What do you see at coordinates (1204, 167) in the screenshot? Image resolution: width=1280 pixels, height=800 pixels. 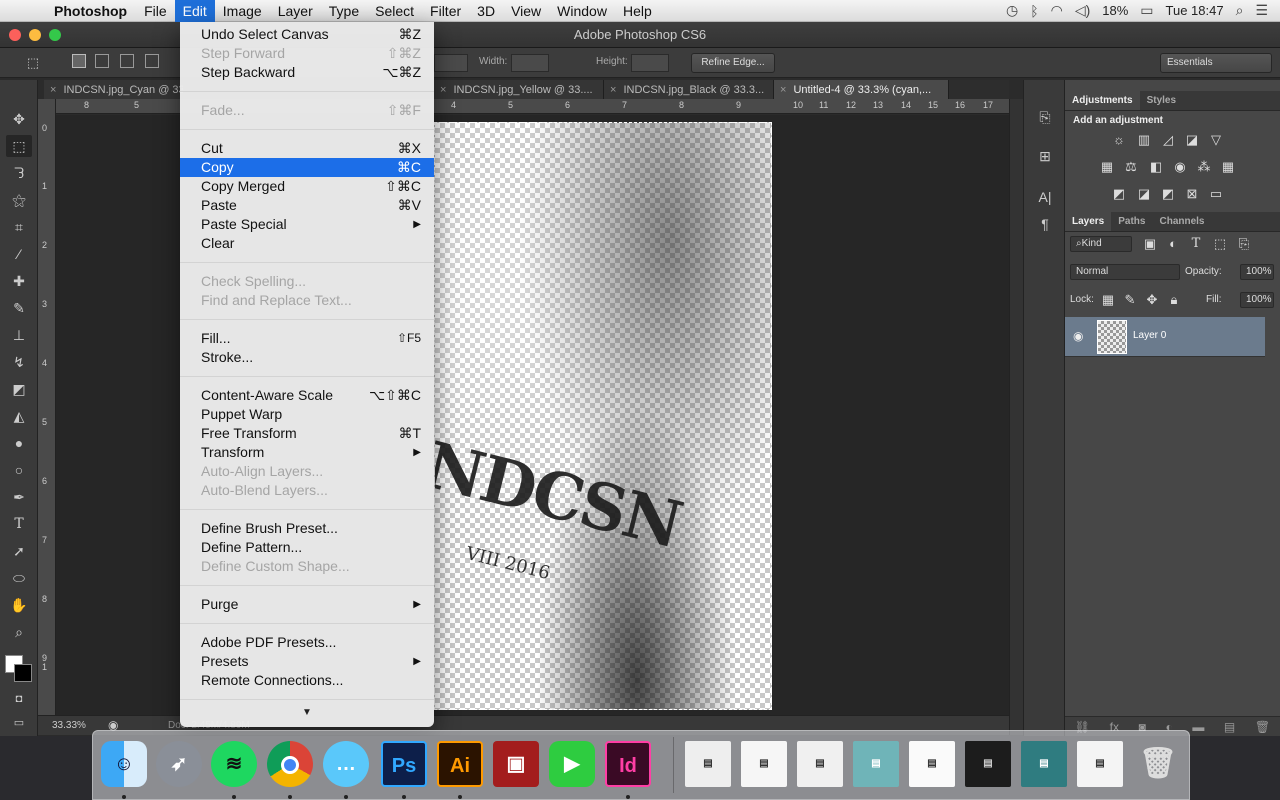 I see `channel-mixer-icon: ⁂` at bounding box center [1204, 167].